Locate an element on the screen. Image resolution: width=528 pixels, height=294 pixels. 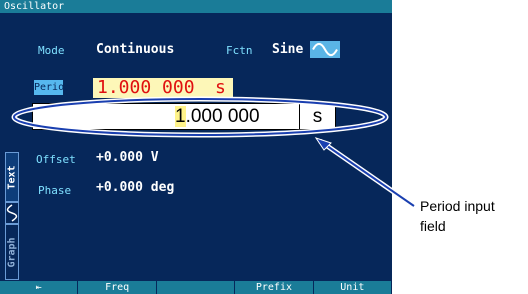
input-unit: s is located at coordinates (317, 116).